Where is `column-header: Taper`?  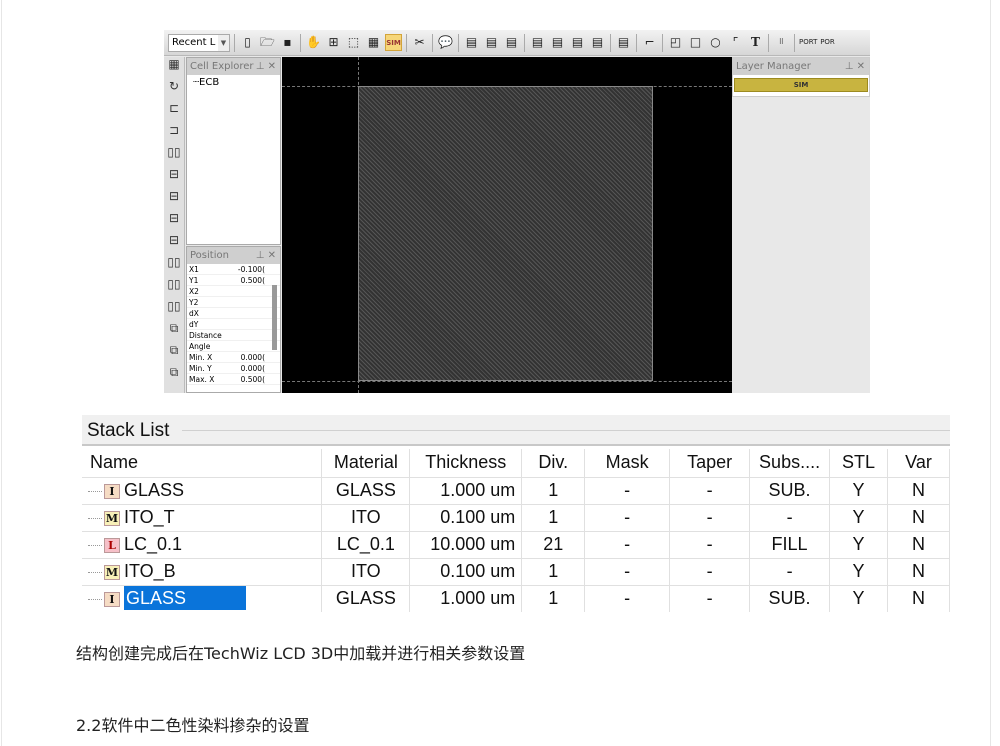
column-header: Taper is located at coordinates (710, 463).